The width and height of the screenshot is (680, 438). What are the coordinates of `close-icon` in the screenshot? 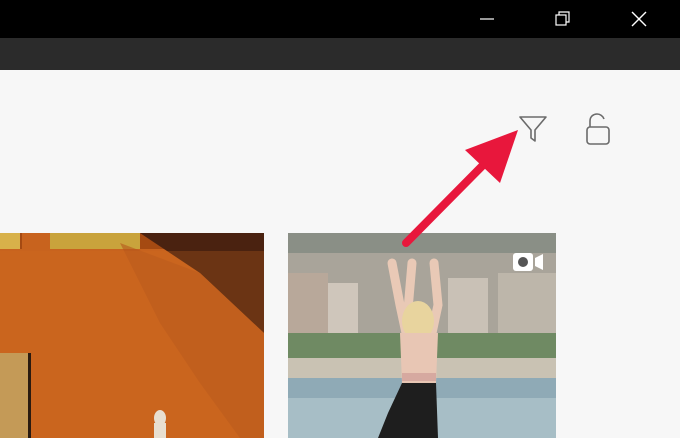 It's located at (639, 19).